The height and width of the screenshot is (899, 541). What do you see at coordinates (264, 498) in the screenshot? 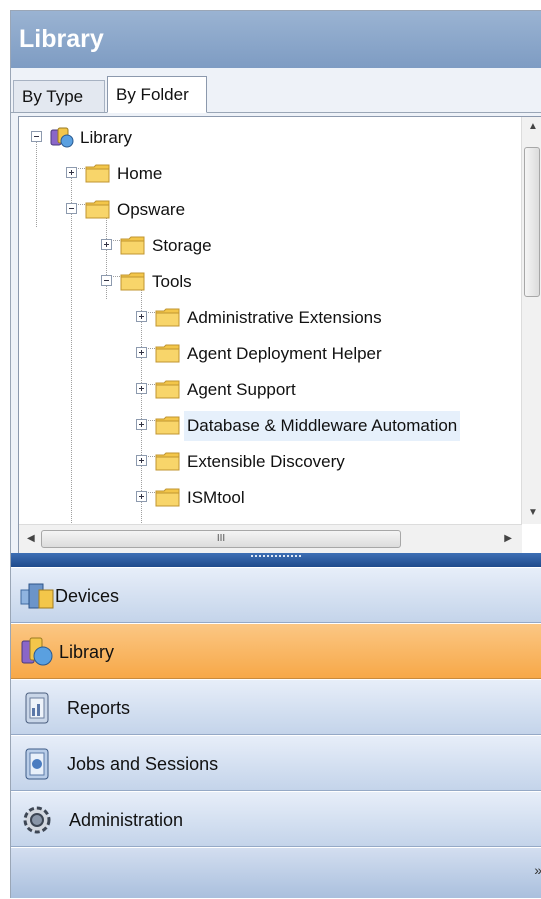
I see `tree-node-ismtool: ISMtool` at bounding box center [264, 498].